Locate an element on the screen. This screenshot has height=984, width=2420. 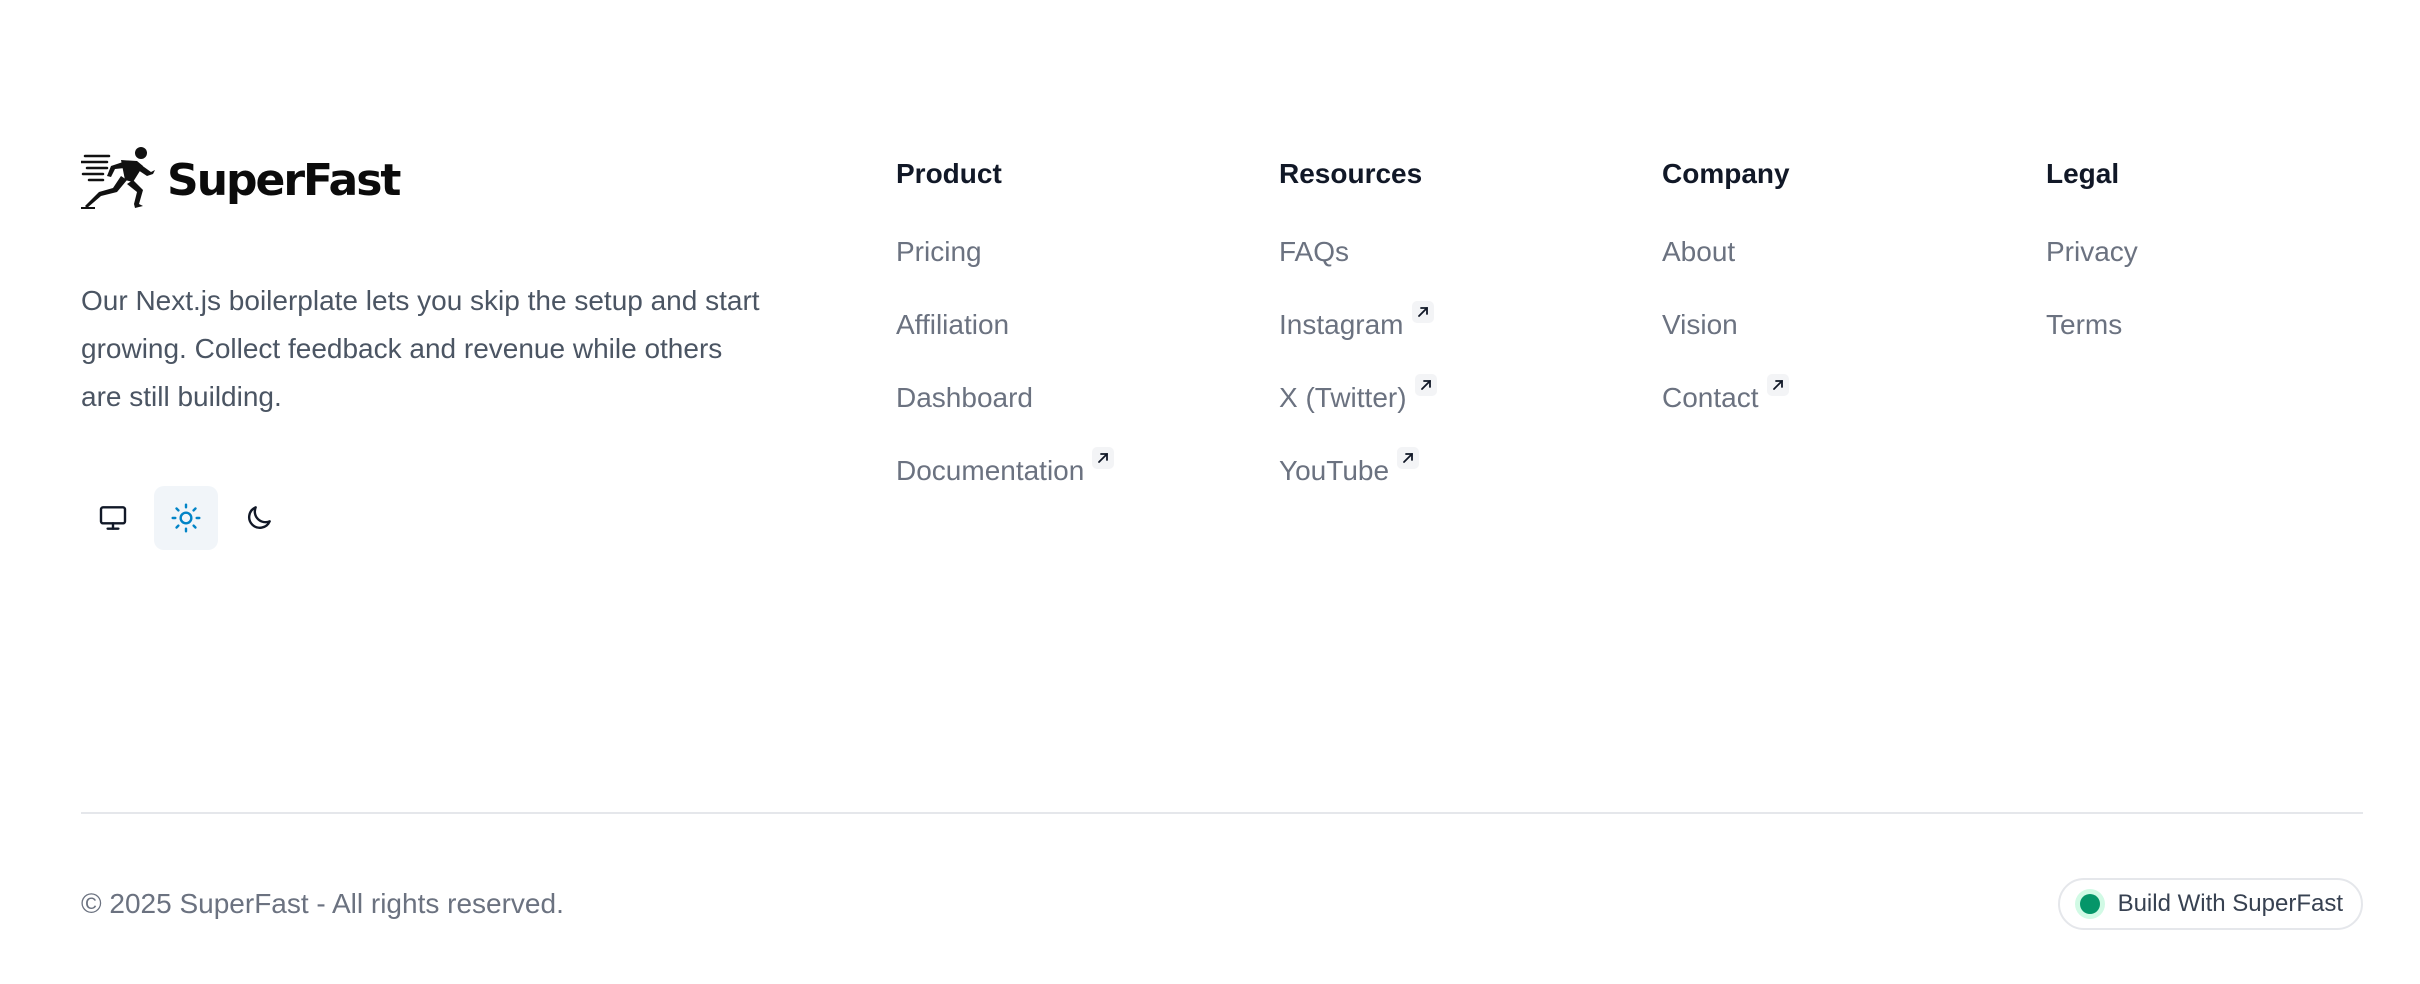
footer-link-faqs: FAQs is located at coordinates (1314, 252).